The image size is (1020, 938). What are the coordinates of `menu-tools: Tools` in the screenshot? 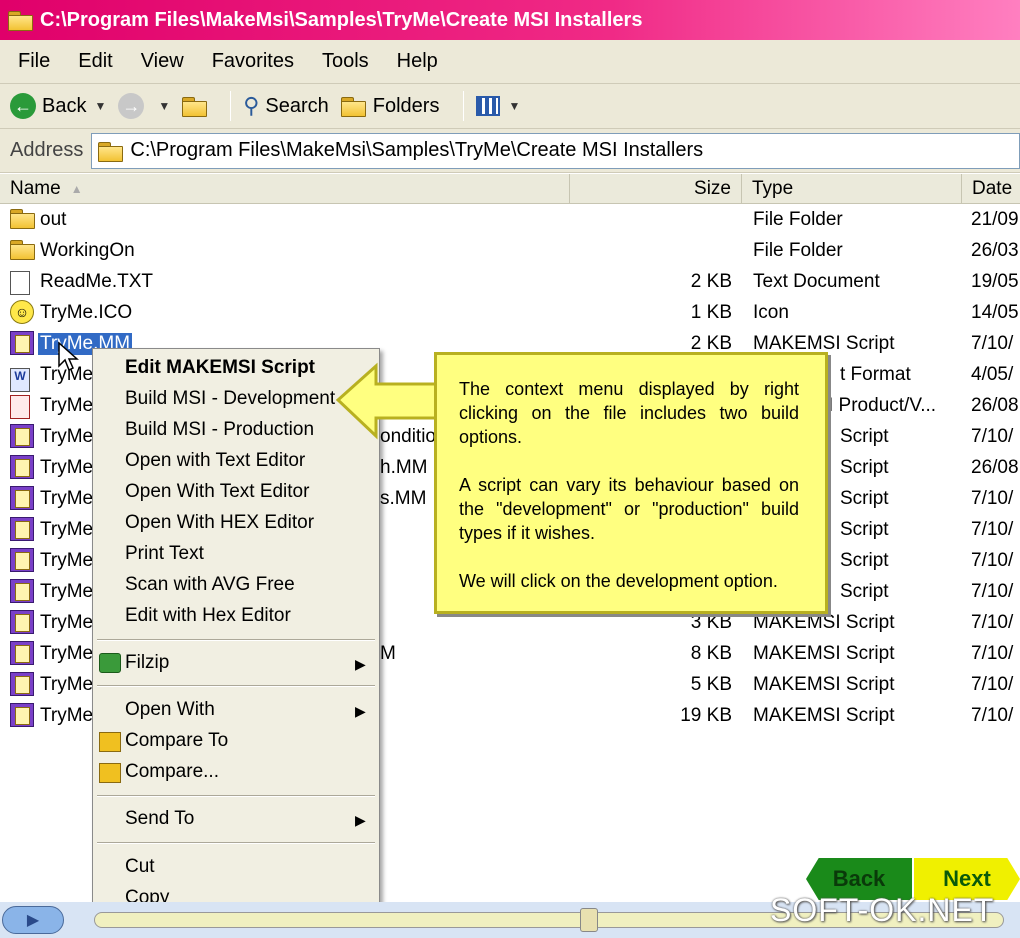 It's located at (345, 61).